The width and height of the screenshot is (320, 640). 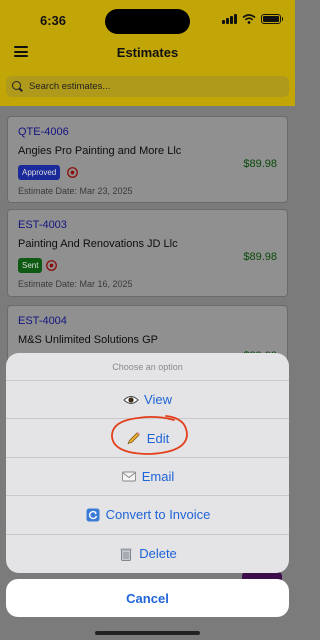 I want to click on refresh-icon, so click(x=93, y=515).